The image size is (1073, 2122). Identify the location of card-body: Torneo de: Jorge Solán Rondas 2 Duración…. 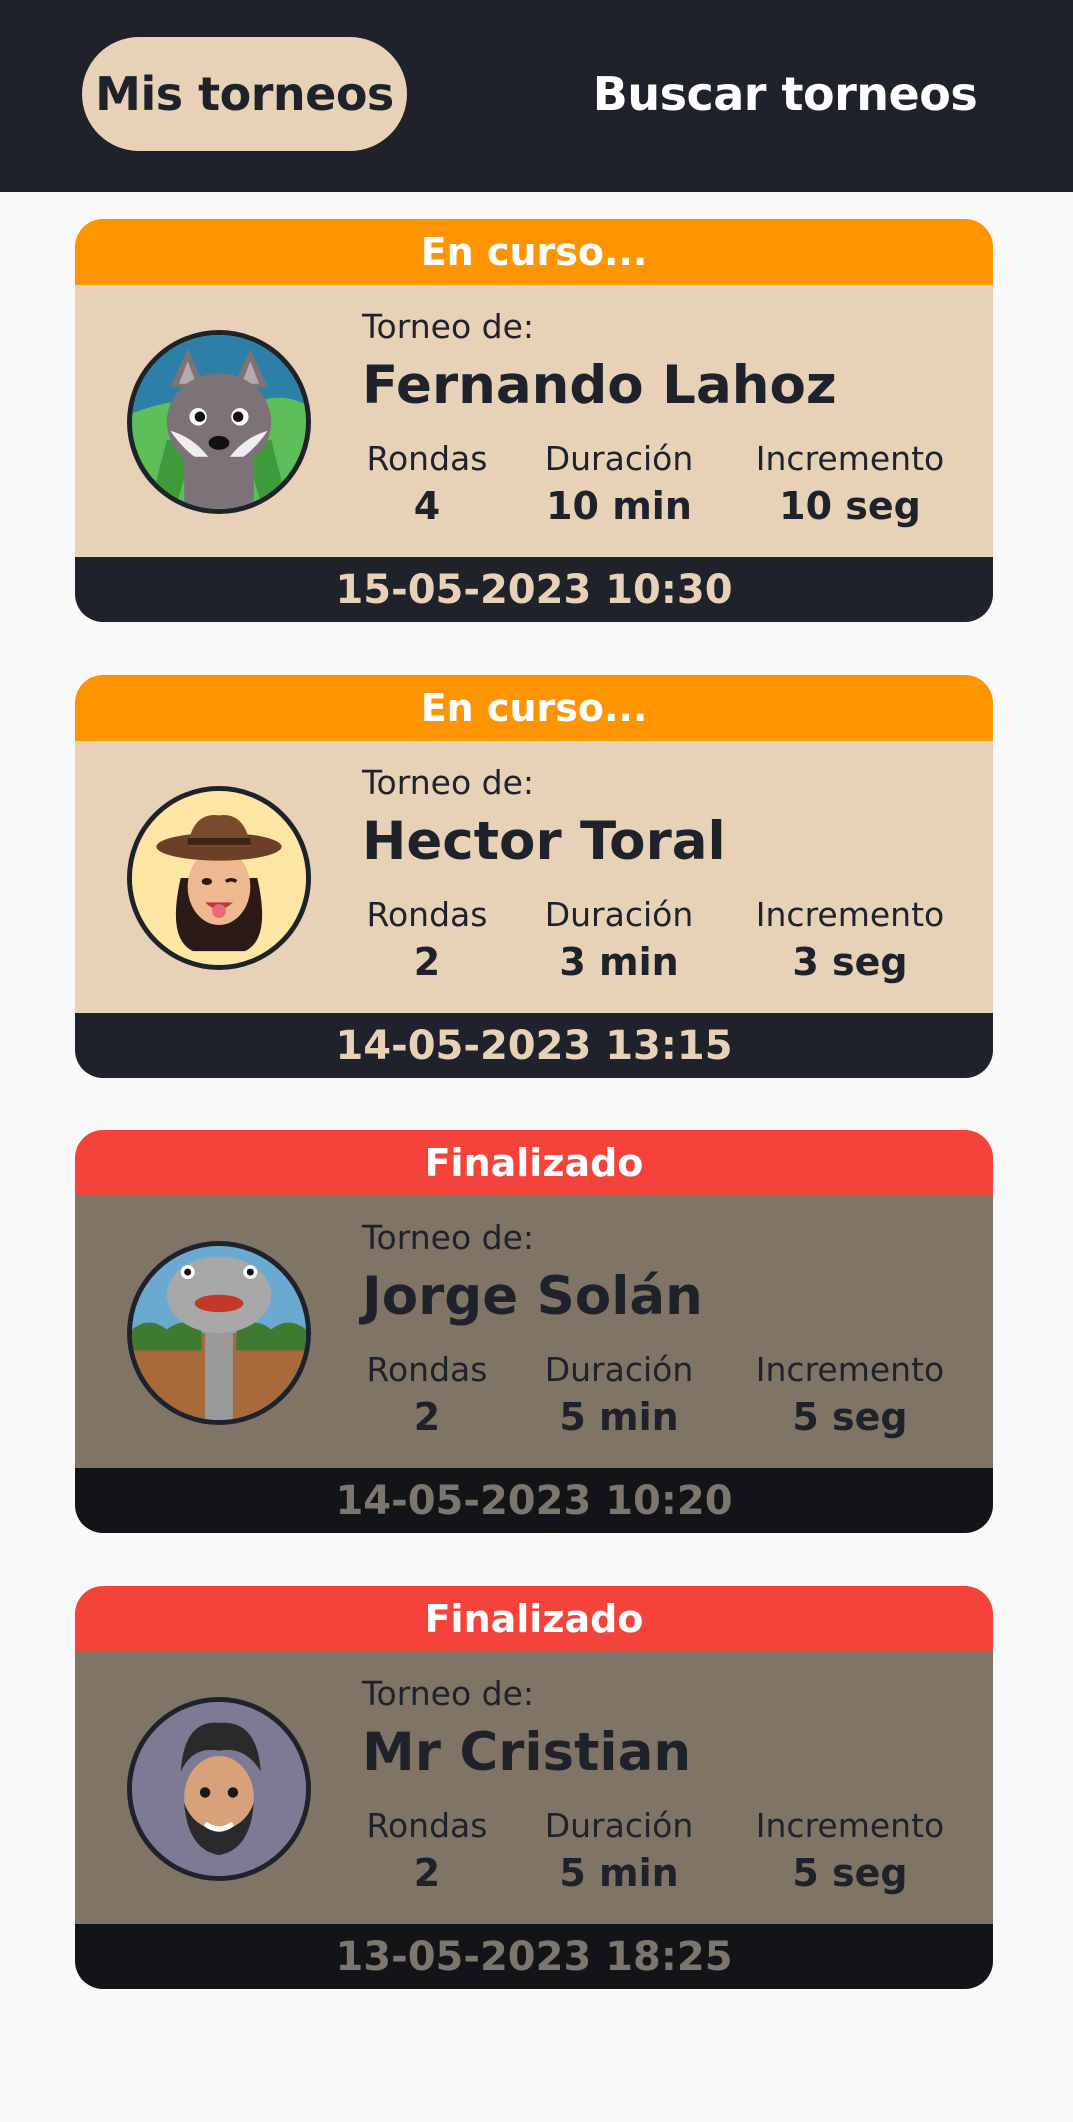
(534, 1332).